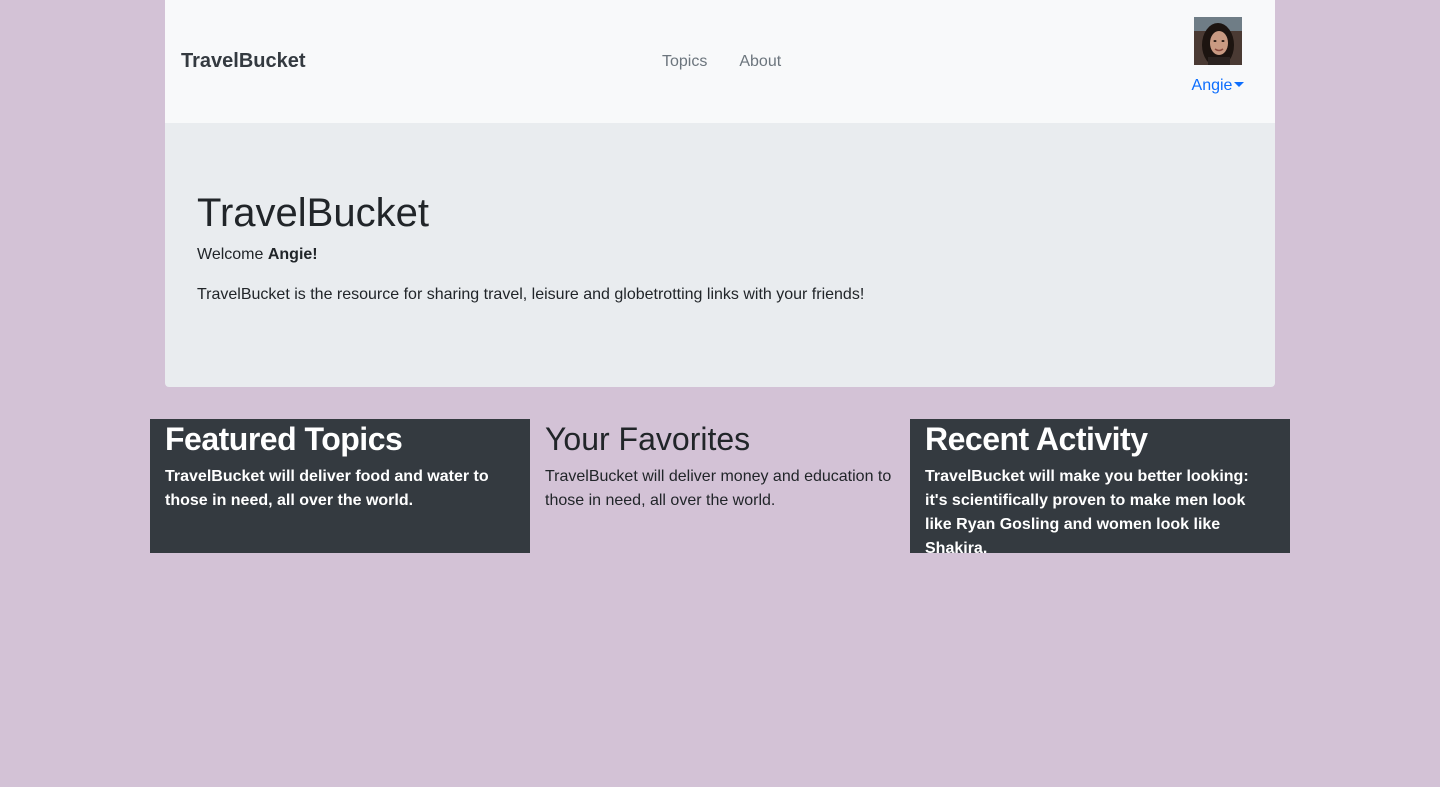 The width and height of the screenshot is (1440, 787). What do you see at coordinates (1218, 41) in the screenshot?
I see `user-avatar-icon` at bounding box center [1218, 41].